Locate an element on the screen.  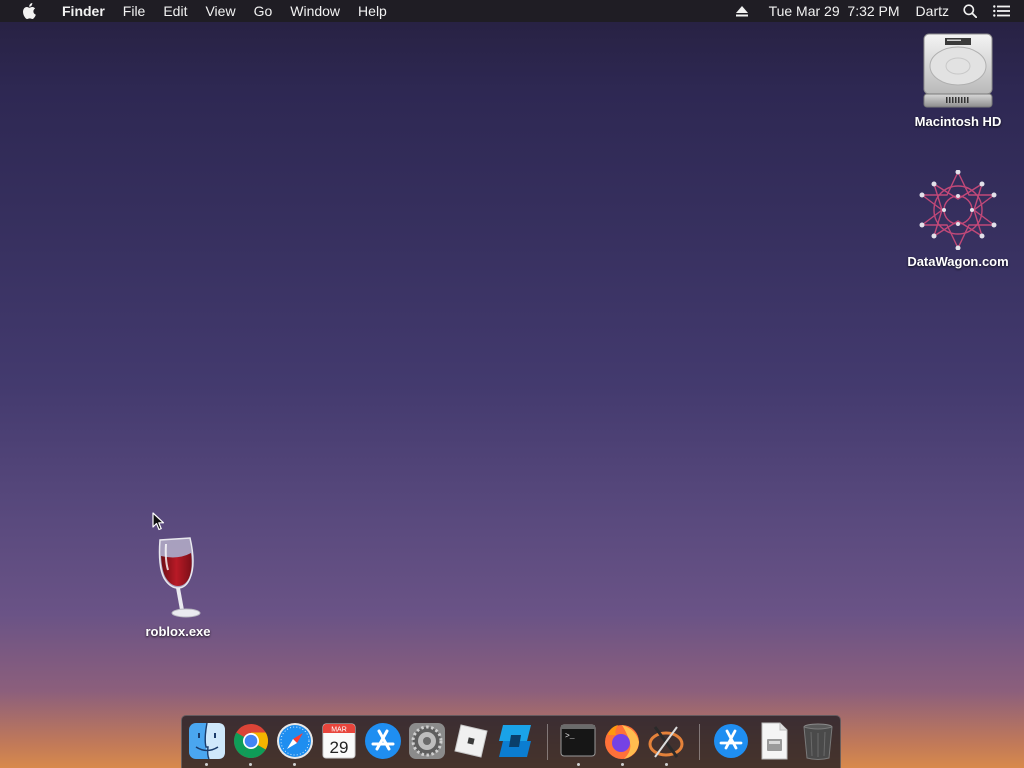
star-network-icon is located at coordinates (958, 210).